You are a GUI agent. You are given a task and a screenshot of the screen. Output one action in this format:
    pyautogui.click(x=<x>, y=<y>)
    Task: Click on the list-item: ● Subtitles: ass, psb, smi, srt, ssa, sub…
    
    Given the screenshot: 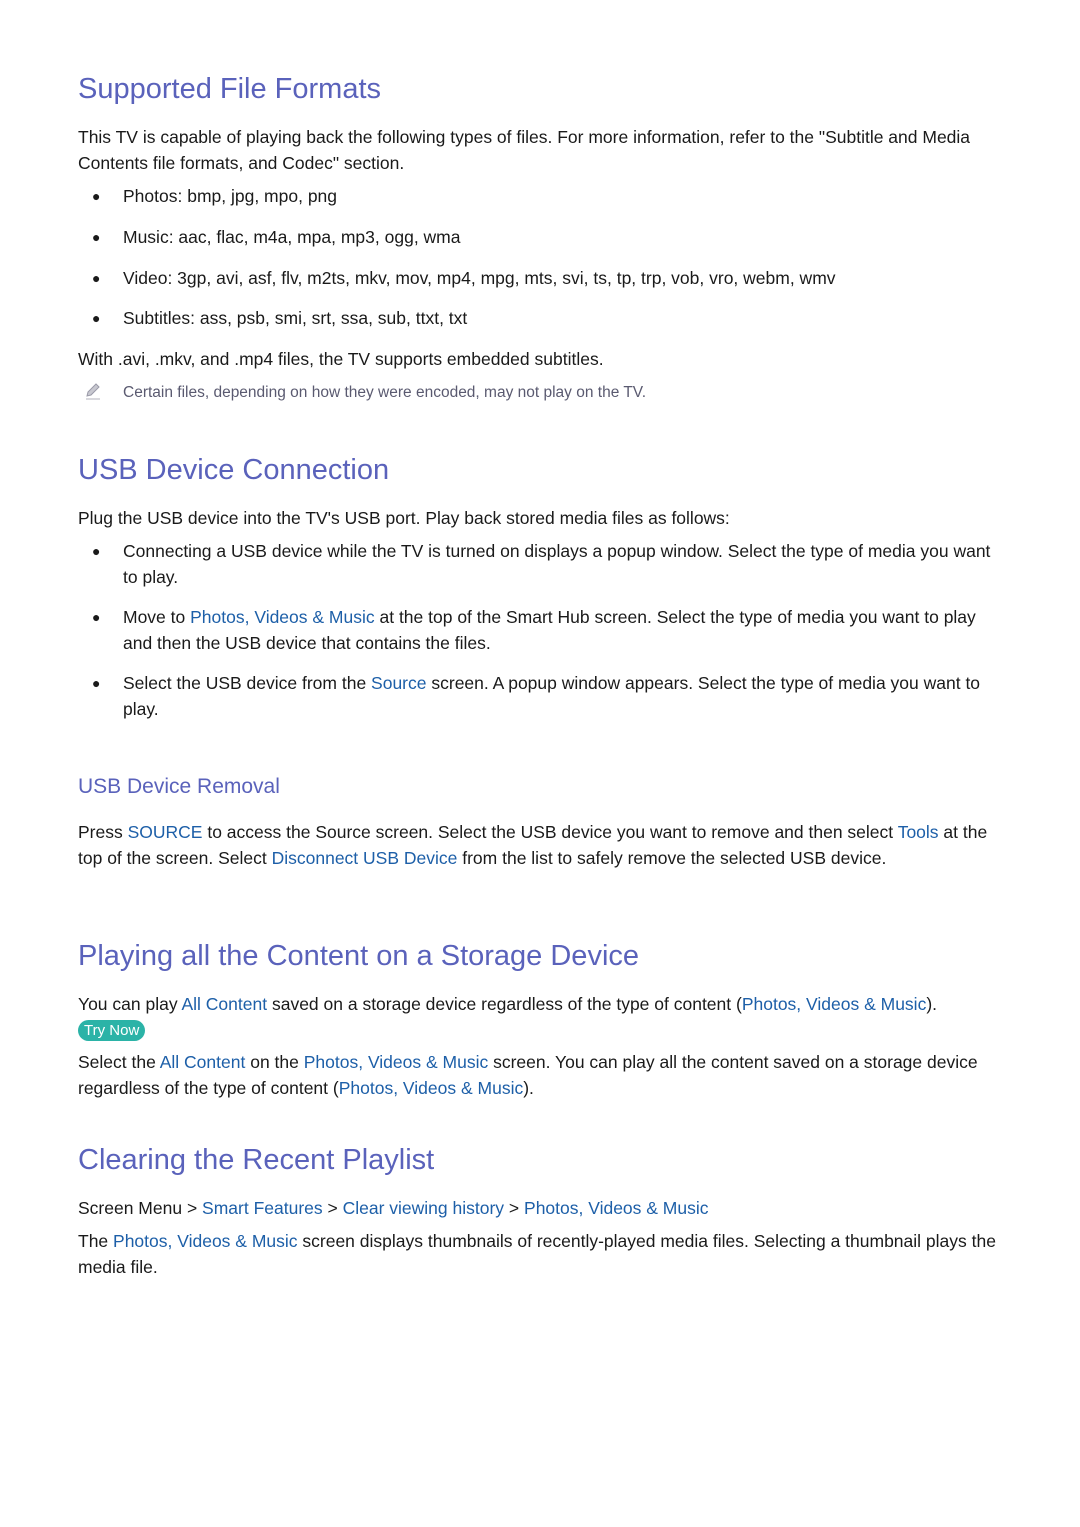 What is the action you would take?
    pyautogui.click(x=540, y=319)
    